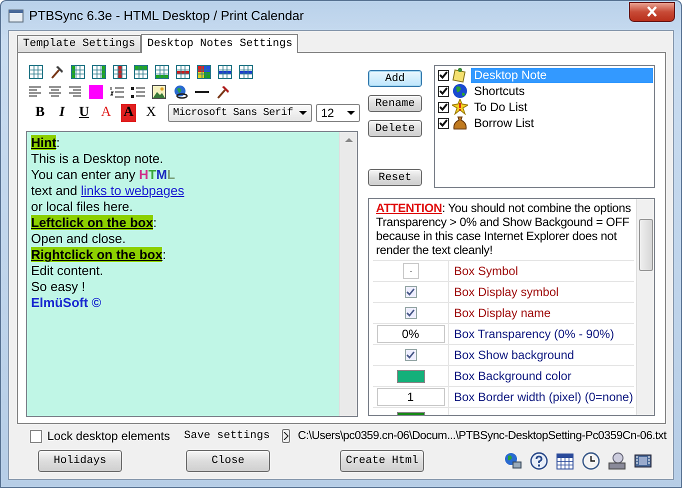 This screenshot has width=682, height=488. Describe the element at coordinates (486, 271) in the screenshot. I see `property-label: Box Symbol` at that location.